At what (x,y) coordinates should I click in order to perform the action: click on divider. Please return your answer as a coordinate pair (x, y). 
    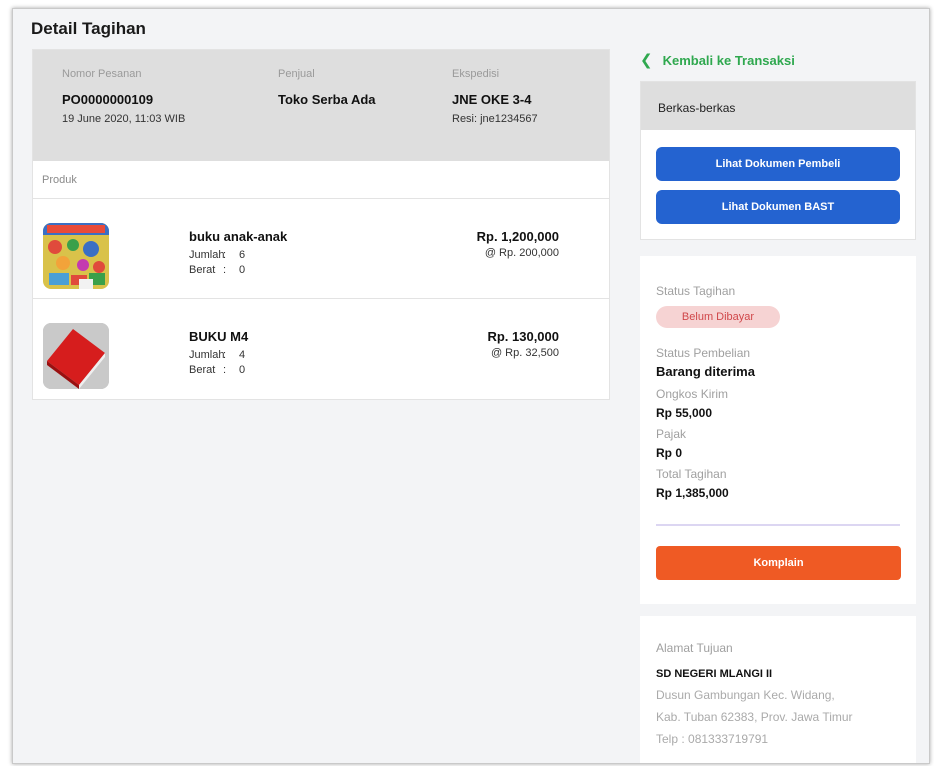
    Looking at the image, I should click on (778, 525).